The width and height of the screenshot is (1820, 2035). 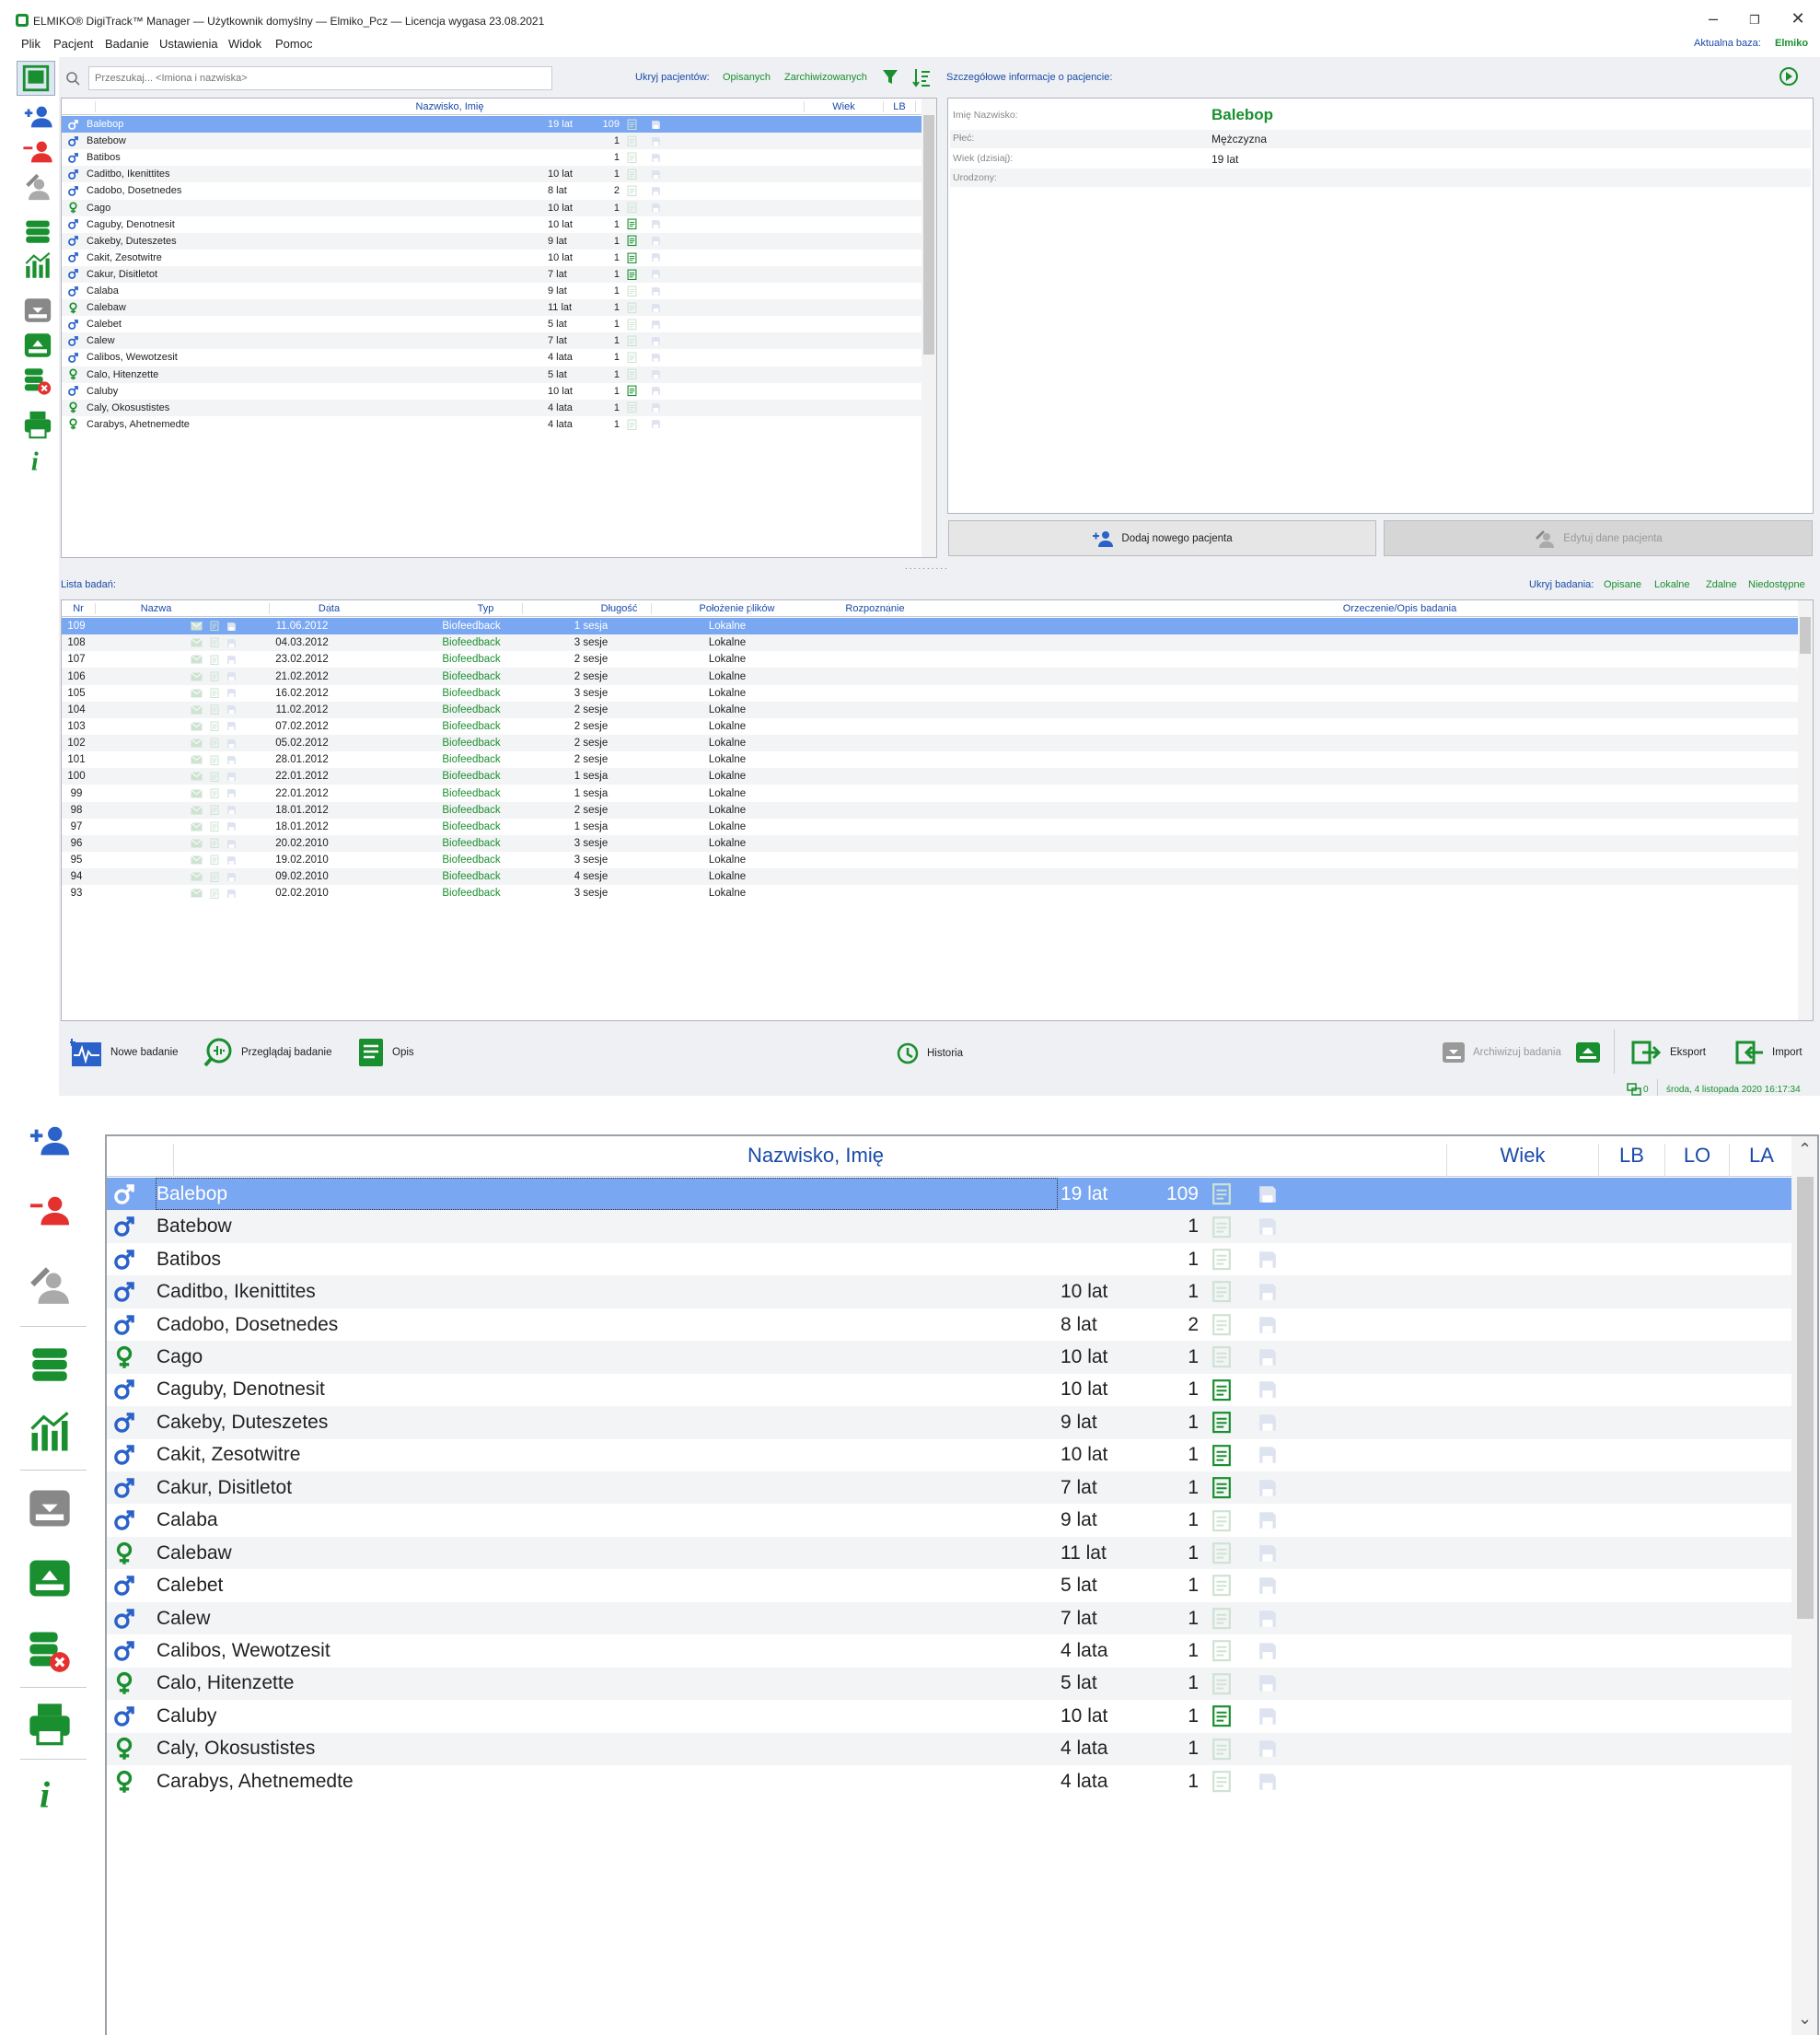 What do you see at coordinates (1791, 43) in the screenshot?
I see `db-selector: Elmiko` at bounding box center [1791, 43].